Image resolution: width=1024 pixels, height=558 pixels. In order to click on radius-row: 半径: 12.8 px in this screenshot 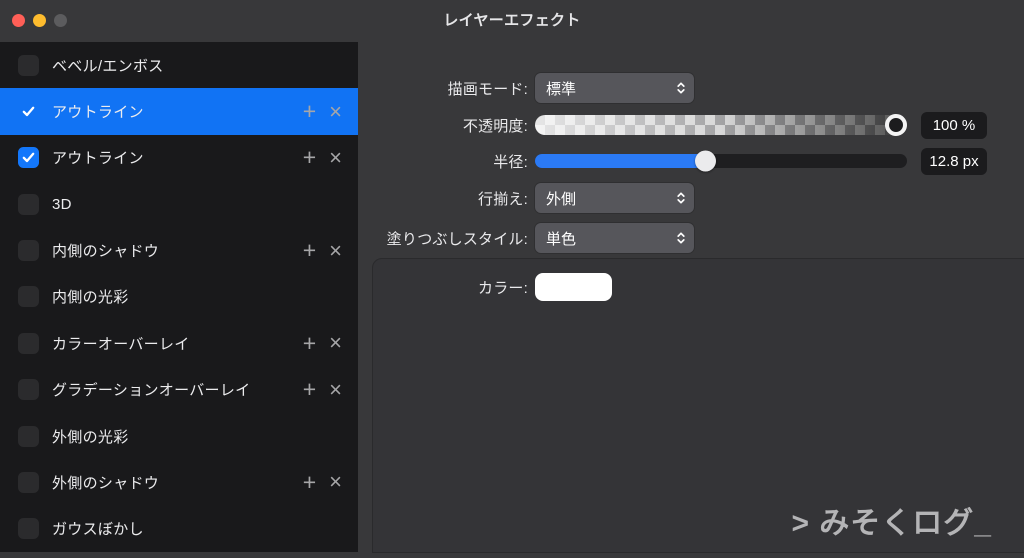, I will do `click(691, 161)`.